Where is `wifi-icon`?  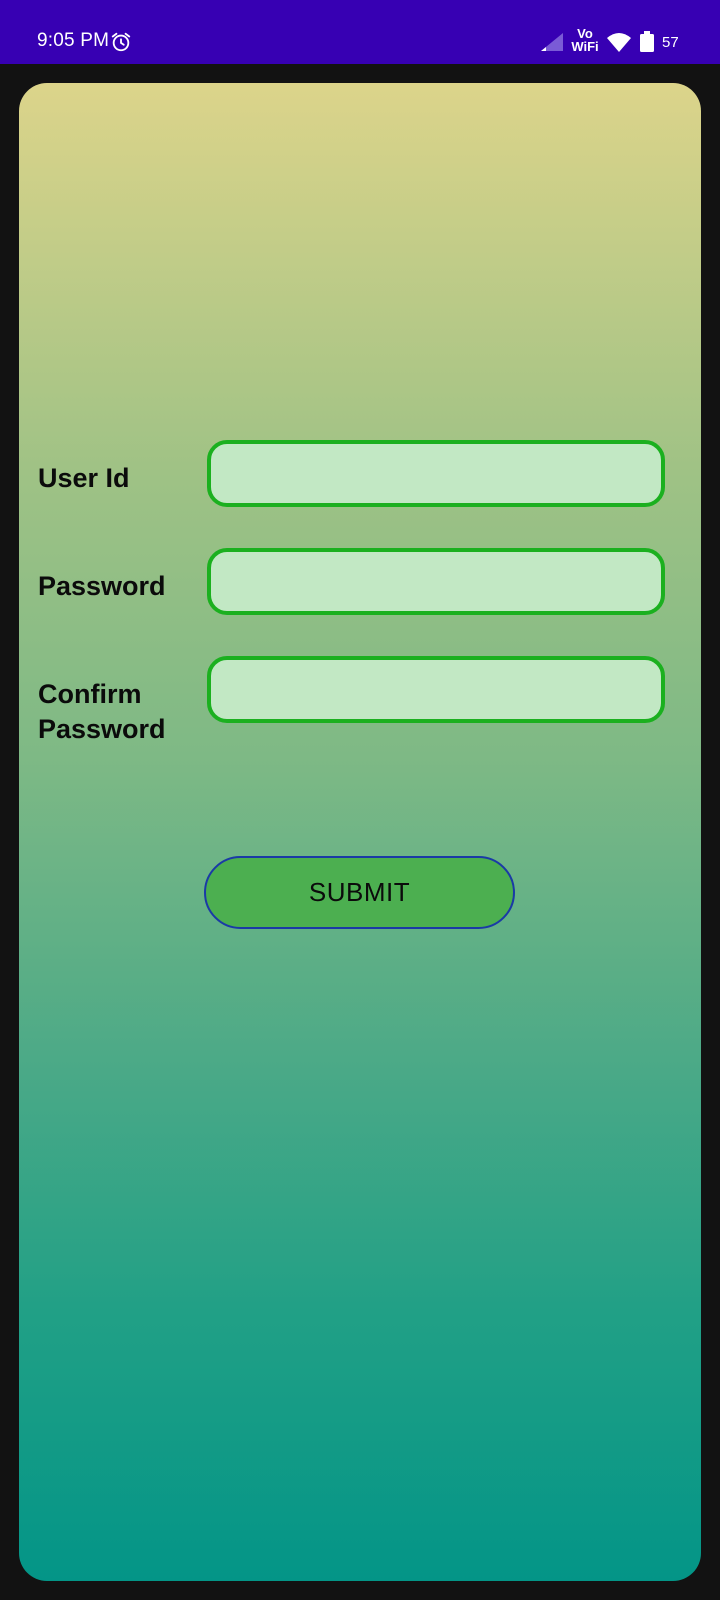 wifi-icon is located at coordinates (619, 42).